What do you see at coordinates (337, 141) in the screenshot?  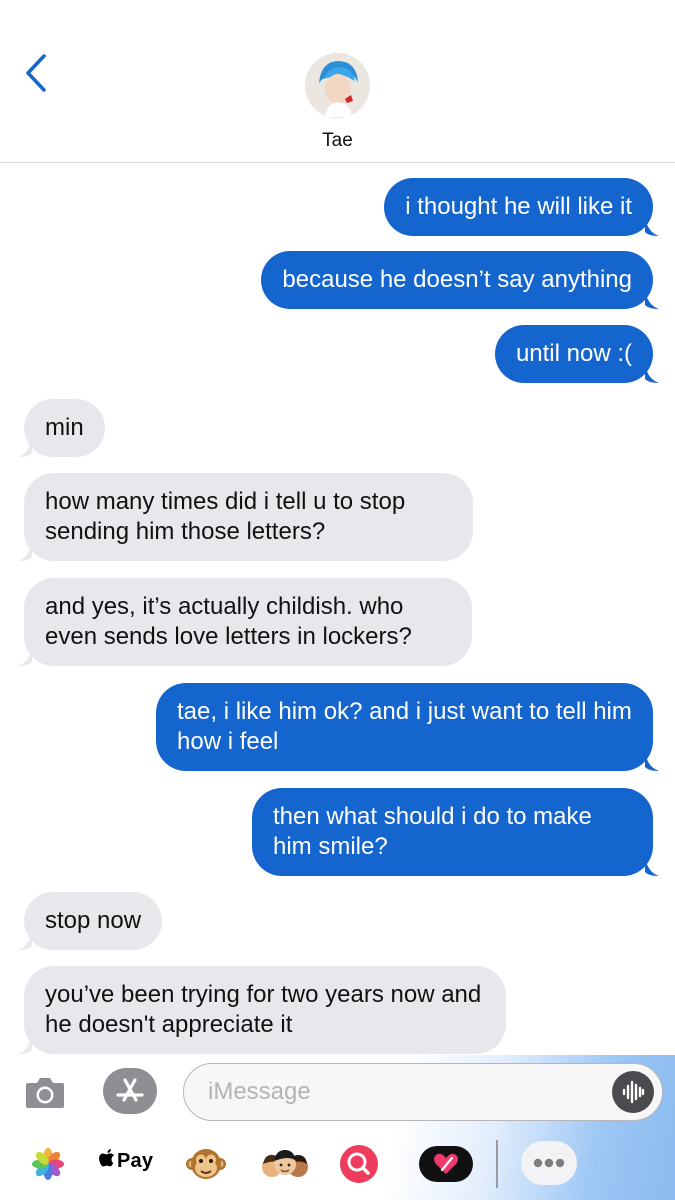 I see `contact-name: Tae` at bounding box center [337, 141].